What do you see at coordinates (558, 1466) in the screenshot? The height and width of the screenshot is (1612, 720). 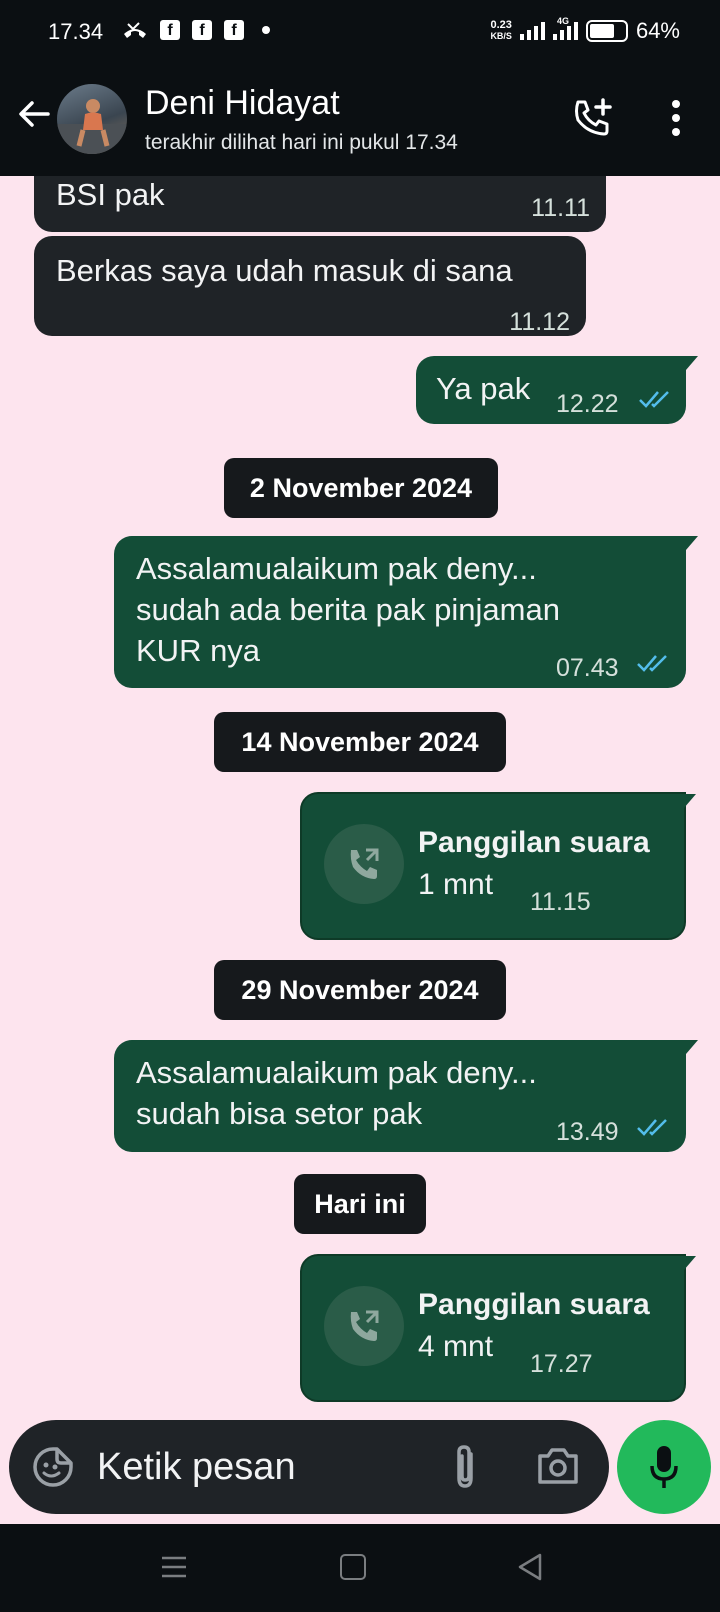 I see `camera-icon` at bounding box center [558, 1466].